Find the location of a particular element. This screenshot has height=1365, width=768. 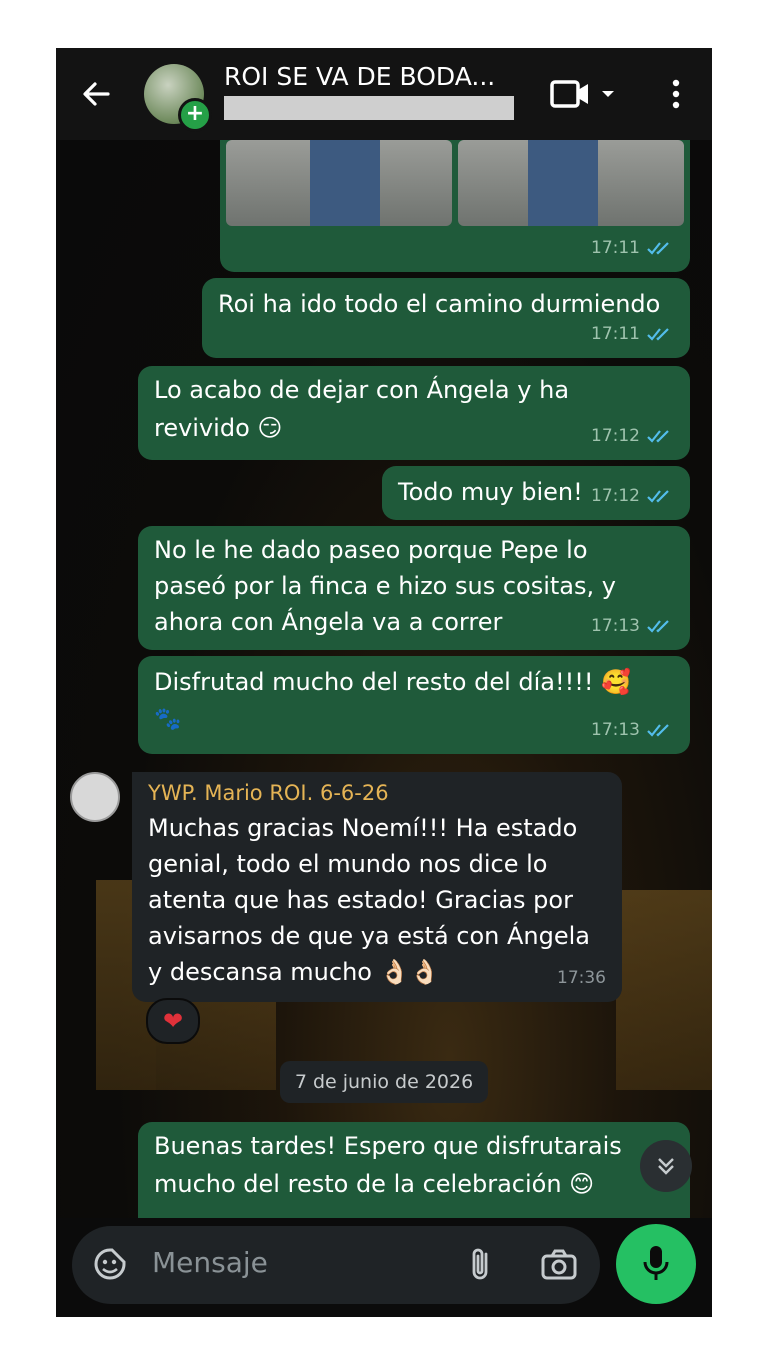

message-text-line: paseó por la finca e hizo sus cositas, y is located at coordinates (385, 586).